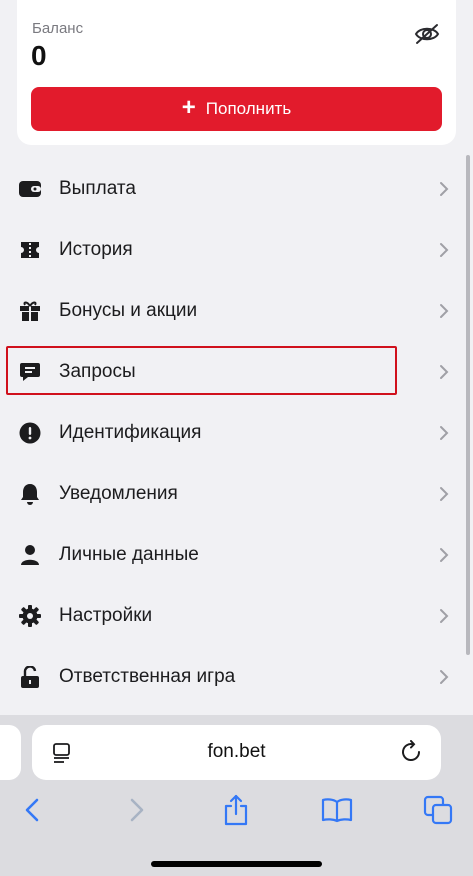 This screenshot has width=473, height=876. I want to click on menu-item-label: Выплата, so click(97, 188).